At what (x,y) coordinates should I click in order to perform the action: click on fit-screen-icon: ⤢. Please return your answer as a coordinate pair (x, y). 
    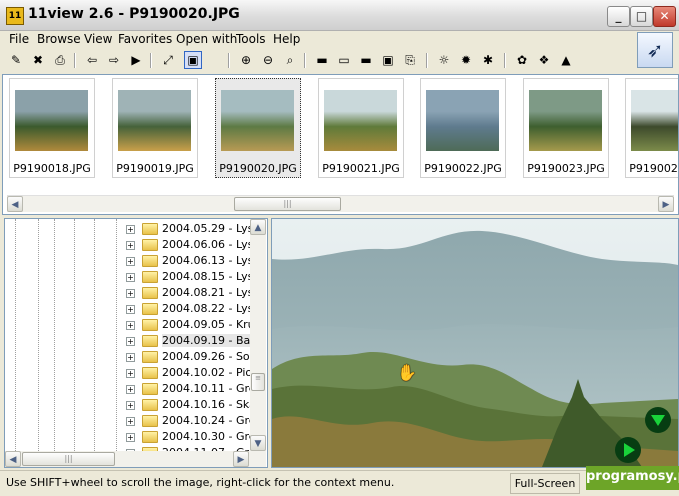
    Looking at the image, I should click on (168, 60).